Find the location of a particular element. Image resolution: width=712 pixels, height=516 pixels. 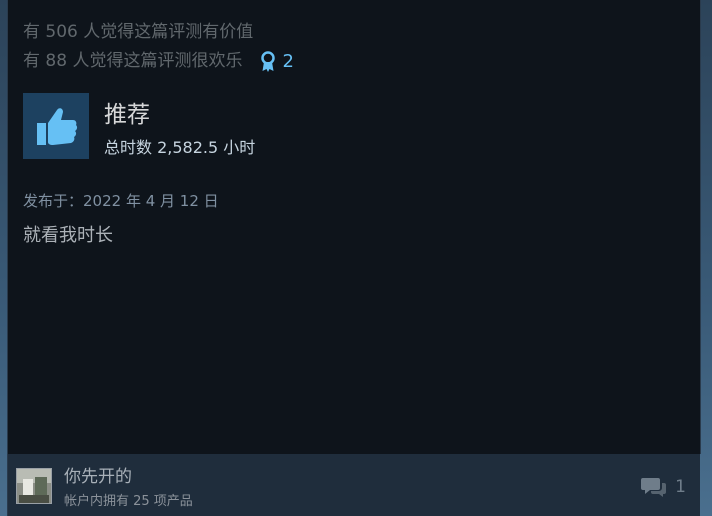

review-verdict: 推荐 is located at coordinates (127, 115).